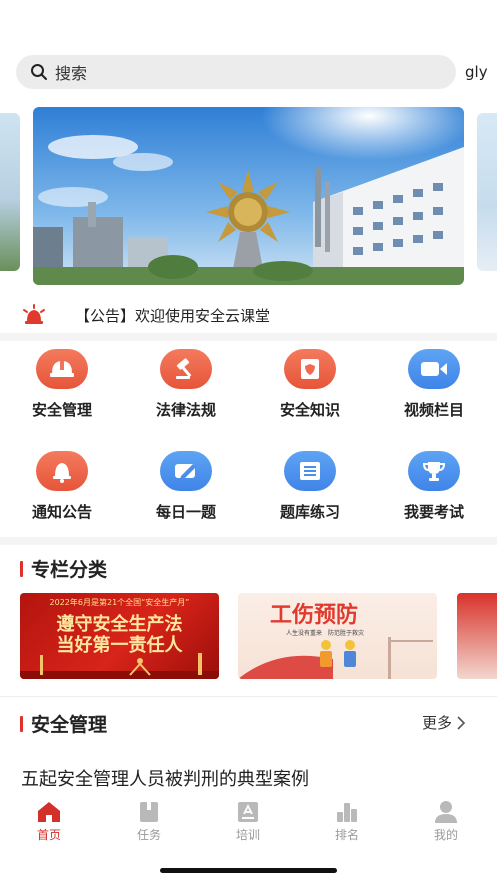  I want to click on search-row: 搜索 gly, so click(253, 72).